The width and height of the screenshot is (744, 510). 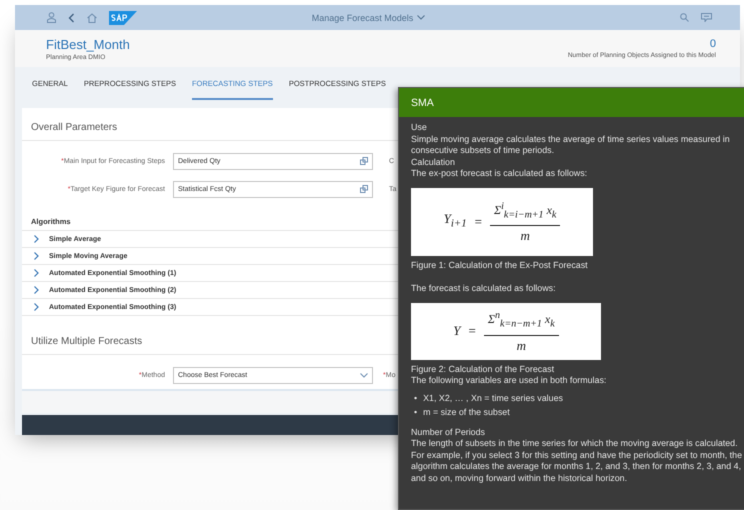 What do you see at coordinates (571, 102) in the screenshot?
I see `popover-title: SMA` at bounding box center [571, 102].